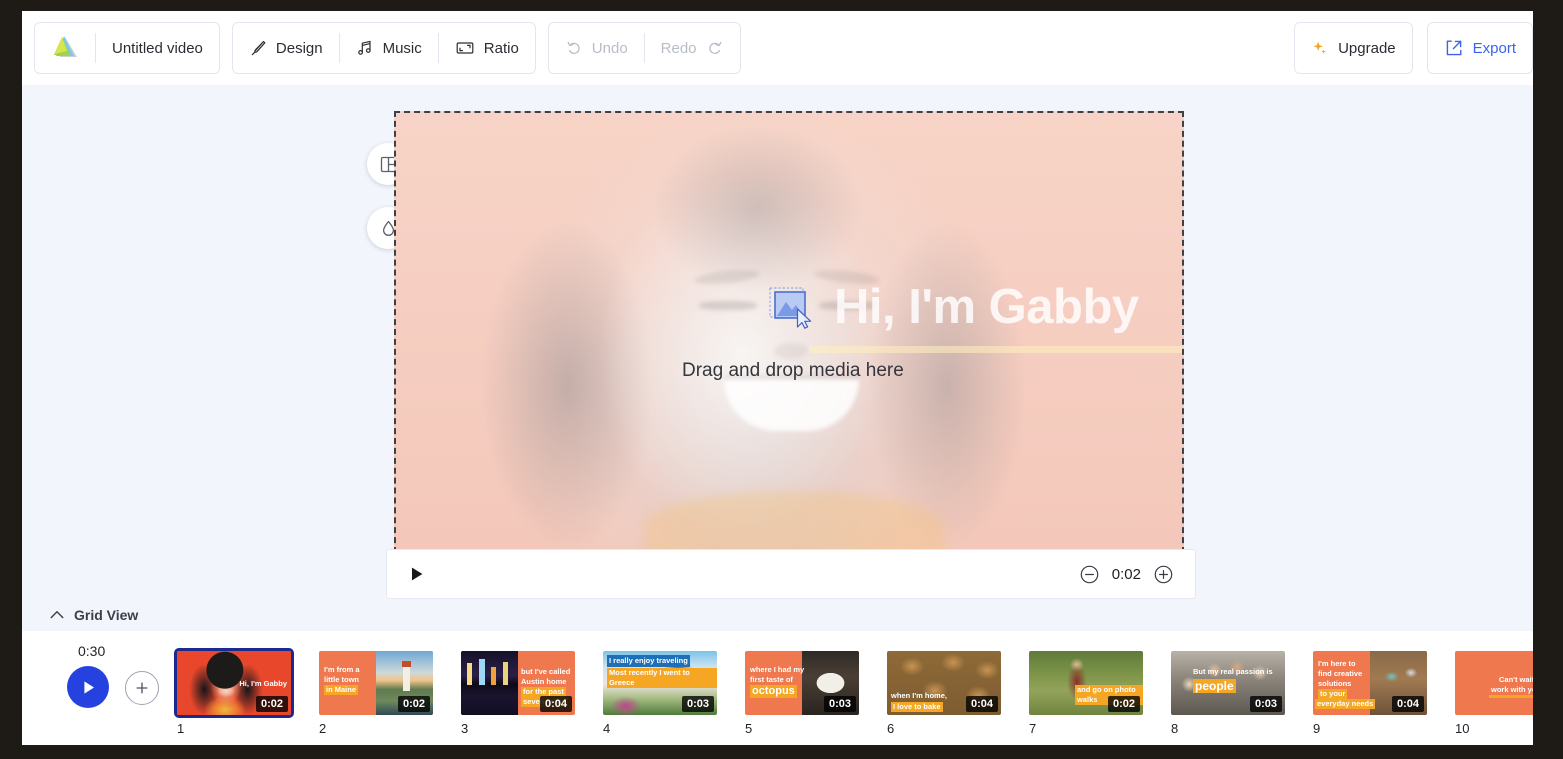 The width and height of the screenshot is (1563, 759). I want to click on undo-arrow-icon, so click(573, 48).